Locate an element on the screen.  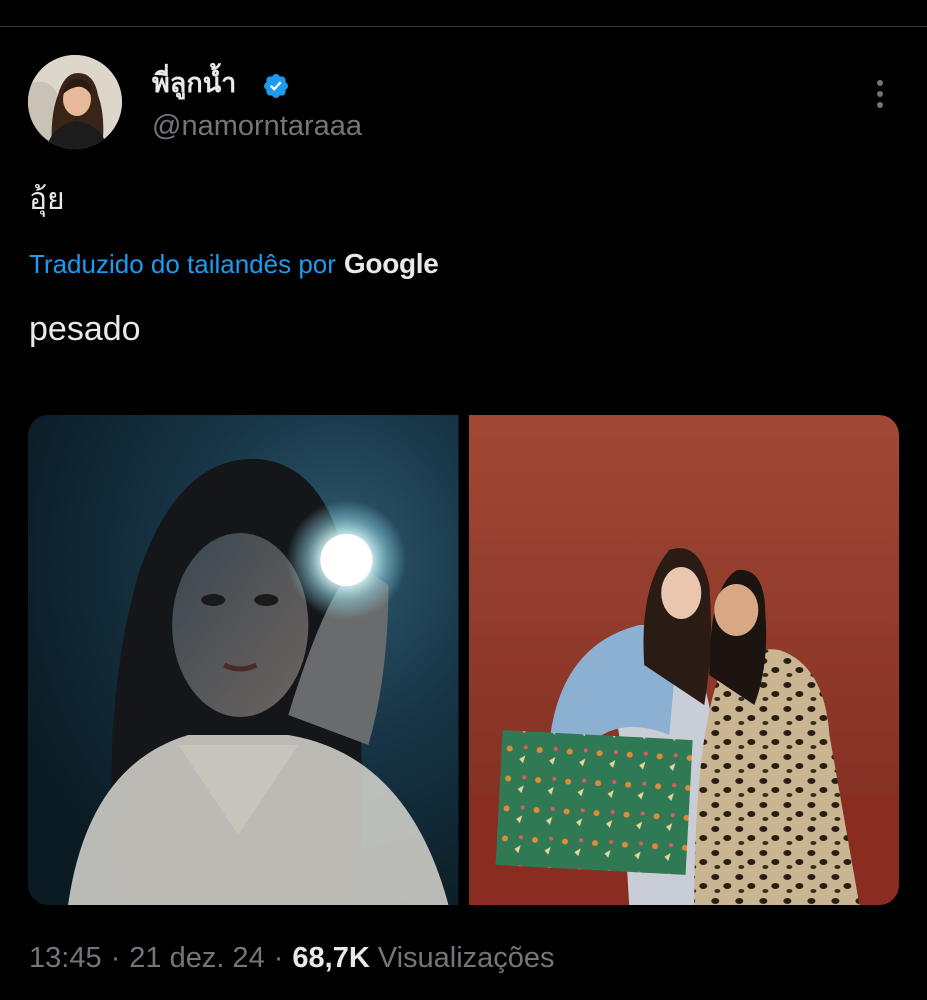
avatar-image is located at coordinates (75, 102).